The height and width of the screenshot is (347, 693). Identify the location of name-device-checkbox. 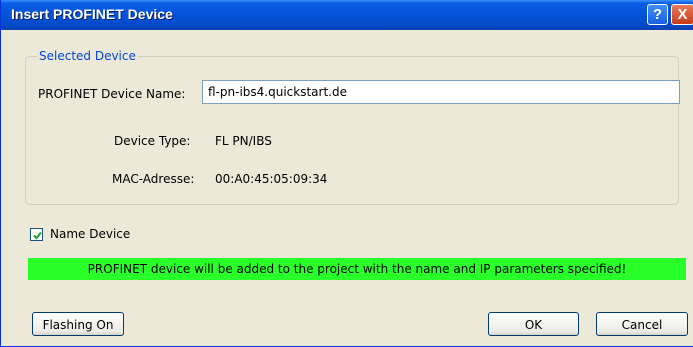
(36, 234).